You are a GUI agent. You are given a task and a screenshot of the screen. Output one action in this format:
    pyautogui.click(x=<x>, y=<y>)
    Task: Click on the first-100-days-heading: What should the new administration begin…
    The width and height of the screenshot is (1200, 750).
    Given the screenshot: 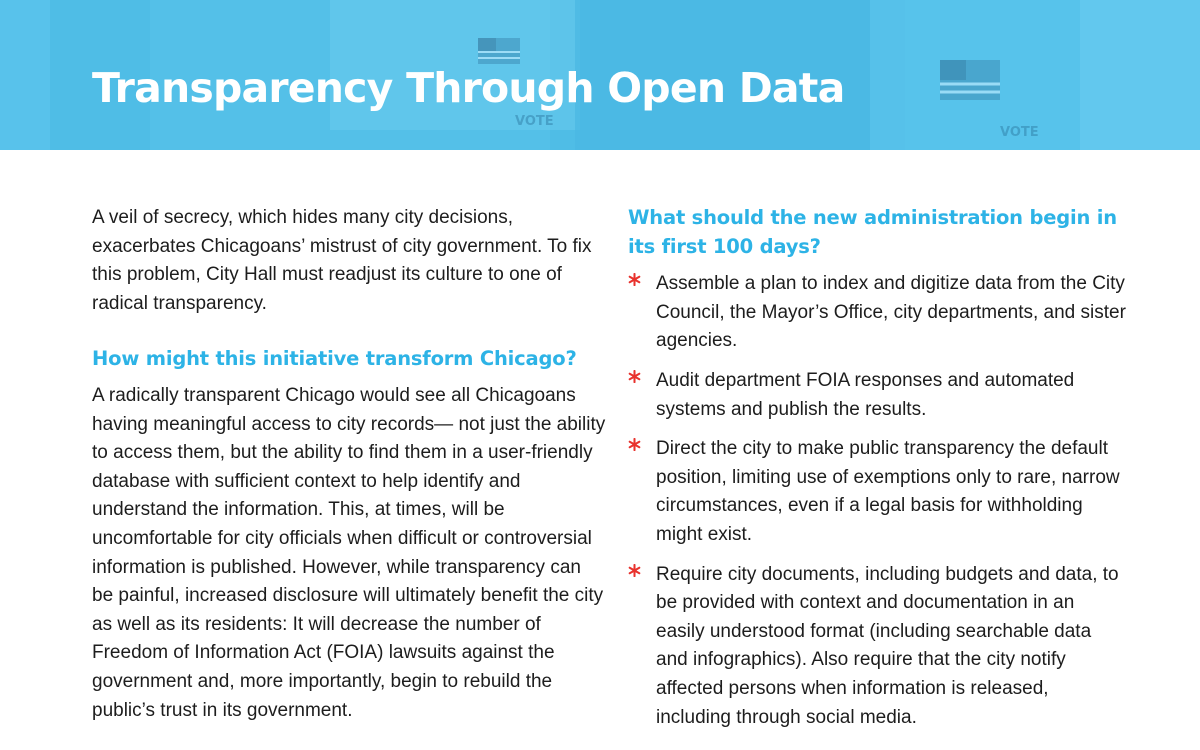 What is the action you would take?
    pyautogui.click(x=872, y=232)
    